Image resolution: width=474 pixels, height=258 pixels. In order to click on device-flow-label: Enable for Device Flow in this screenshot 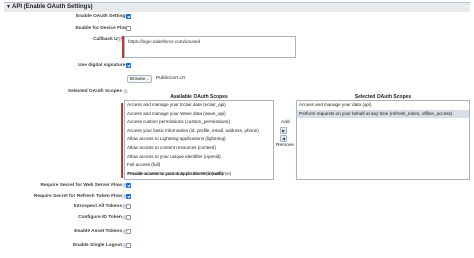, I will do `click(101, 28)`.